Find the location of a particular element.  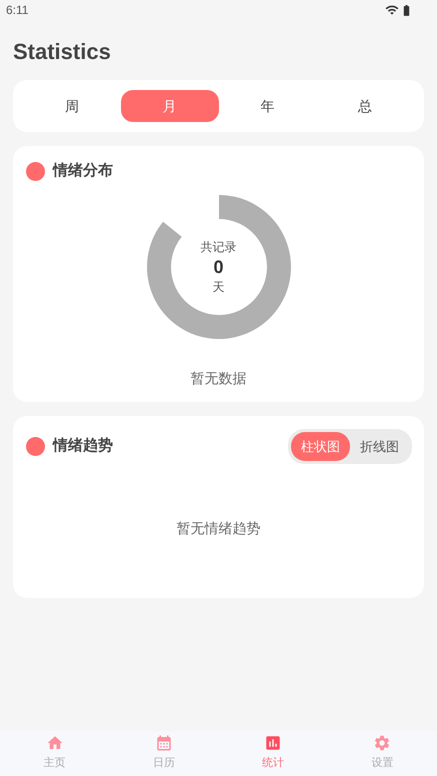

nav-item: 主页 is located at coordinates (55, 753).